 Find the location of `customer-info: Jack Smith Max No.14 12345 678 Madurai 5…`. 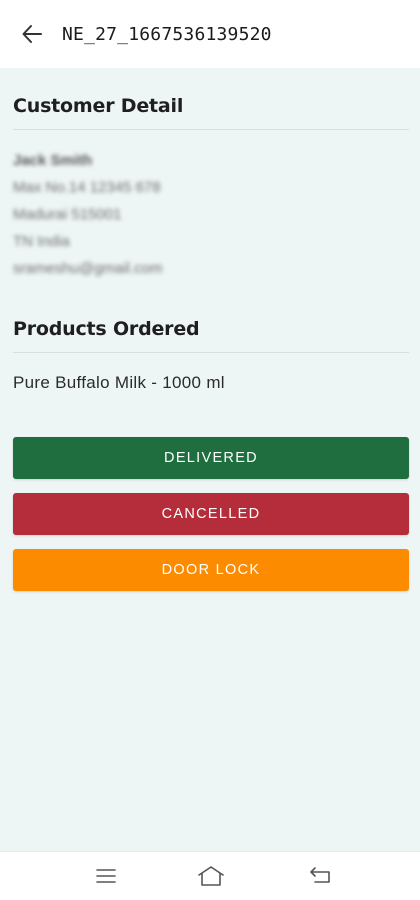

customer-info: Jack Smith Max No.14 12345 678 Madurai 5… is located at coordinates (87, 217).